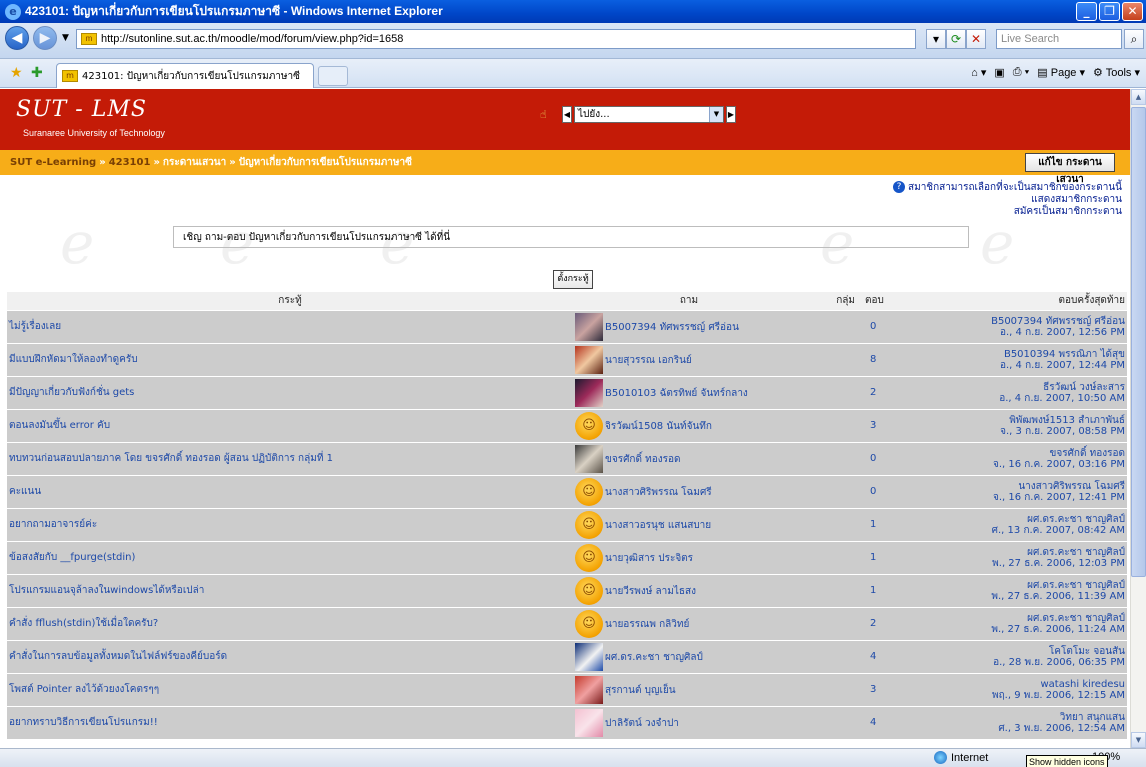 The image size is (1146, 767). I want to click on starter-link: จิรวัฒน์1508 นันท์จันทึก, so click(658, 426).